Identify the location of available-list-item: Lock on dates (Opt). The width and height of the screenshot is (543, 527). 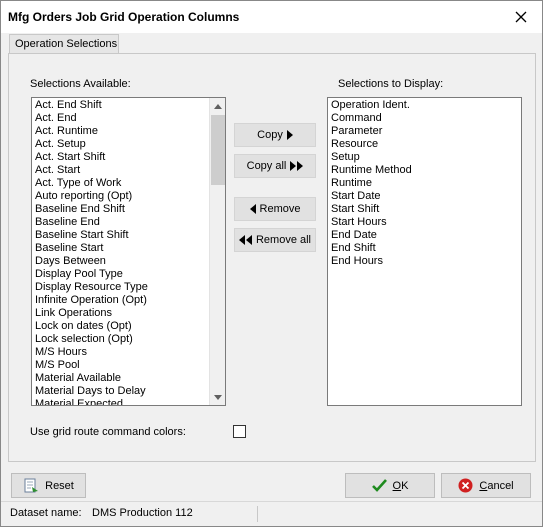
(83, 326).